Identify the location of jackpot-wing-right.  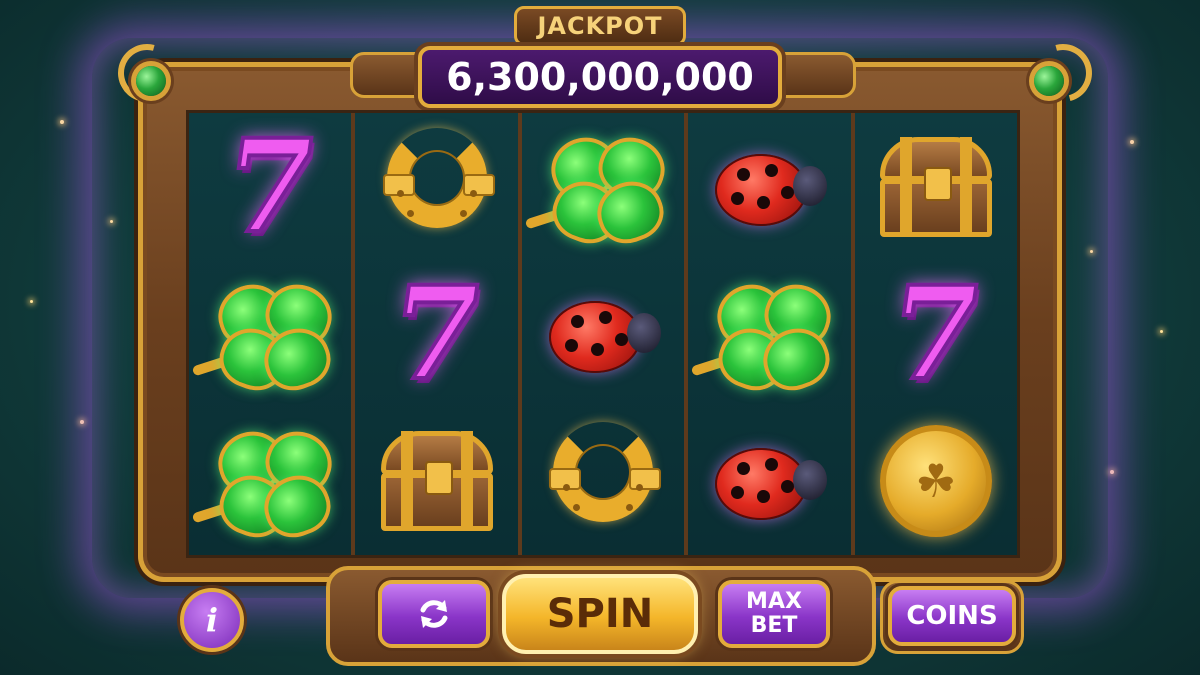
(813, 75).